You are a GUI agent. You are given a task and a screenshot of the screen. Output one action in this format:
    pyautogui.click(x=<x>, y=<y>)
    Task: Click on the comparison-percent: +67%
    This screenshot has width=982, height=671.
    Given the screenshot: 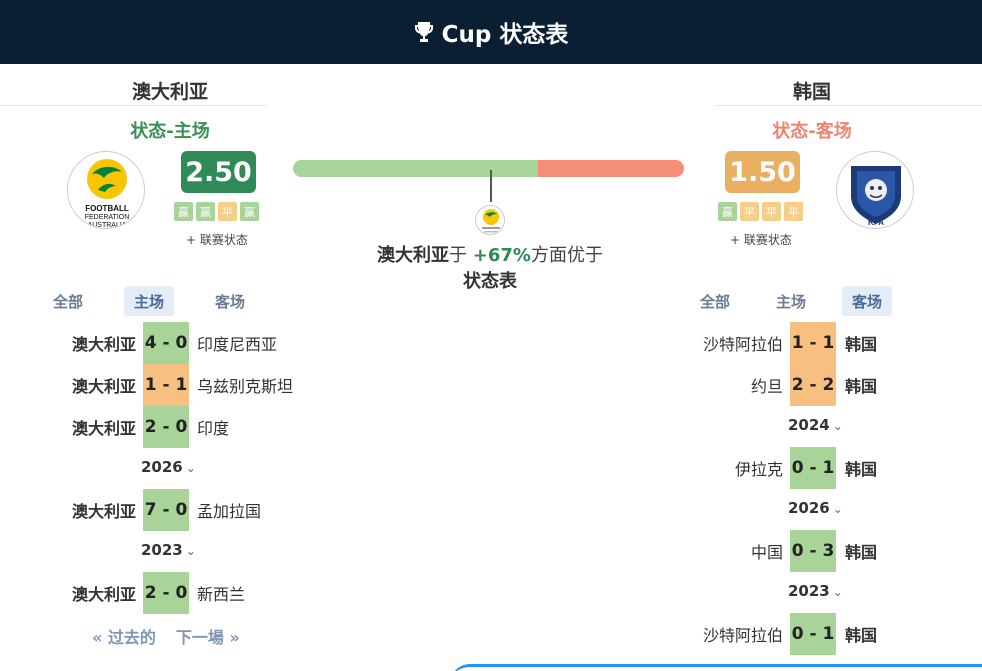 What is the action you would take?
    pyautogui.click(x=501, y=255)
    